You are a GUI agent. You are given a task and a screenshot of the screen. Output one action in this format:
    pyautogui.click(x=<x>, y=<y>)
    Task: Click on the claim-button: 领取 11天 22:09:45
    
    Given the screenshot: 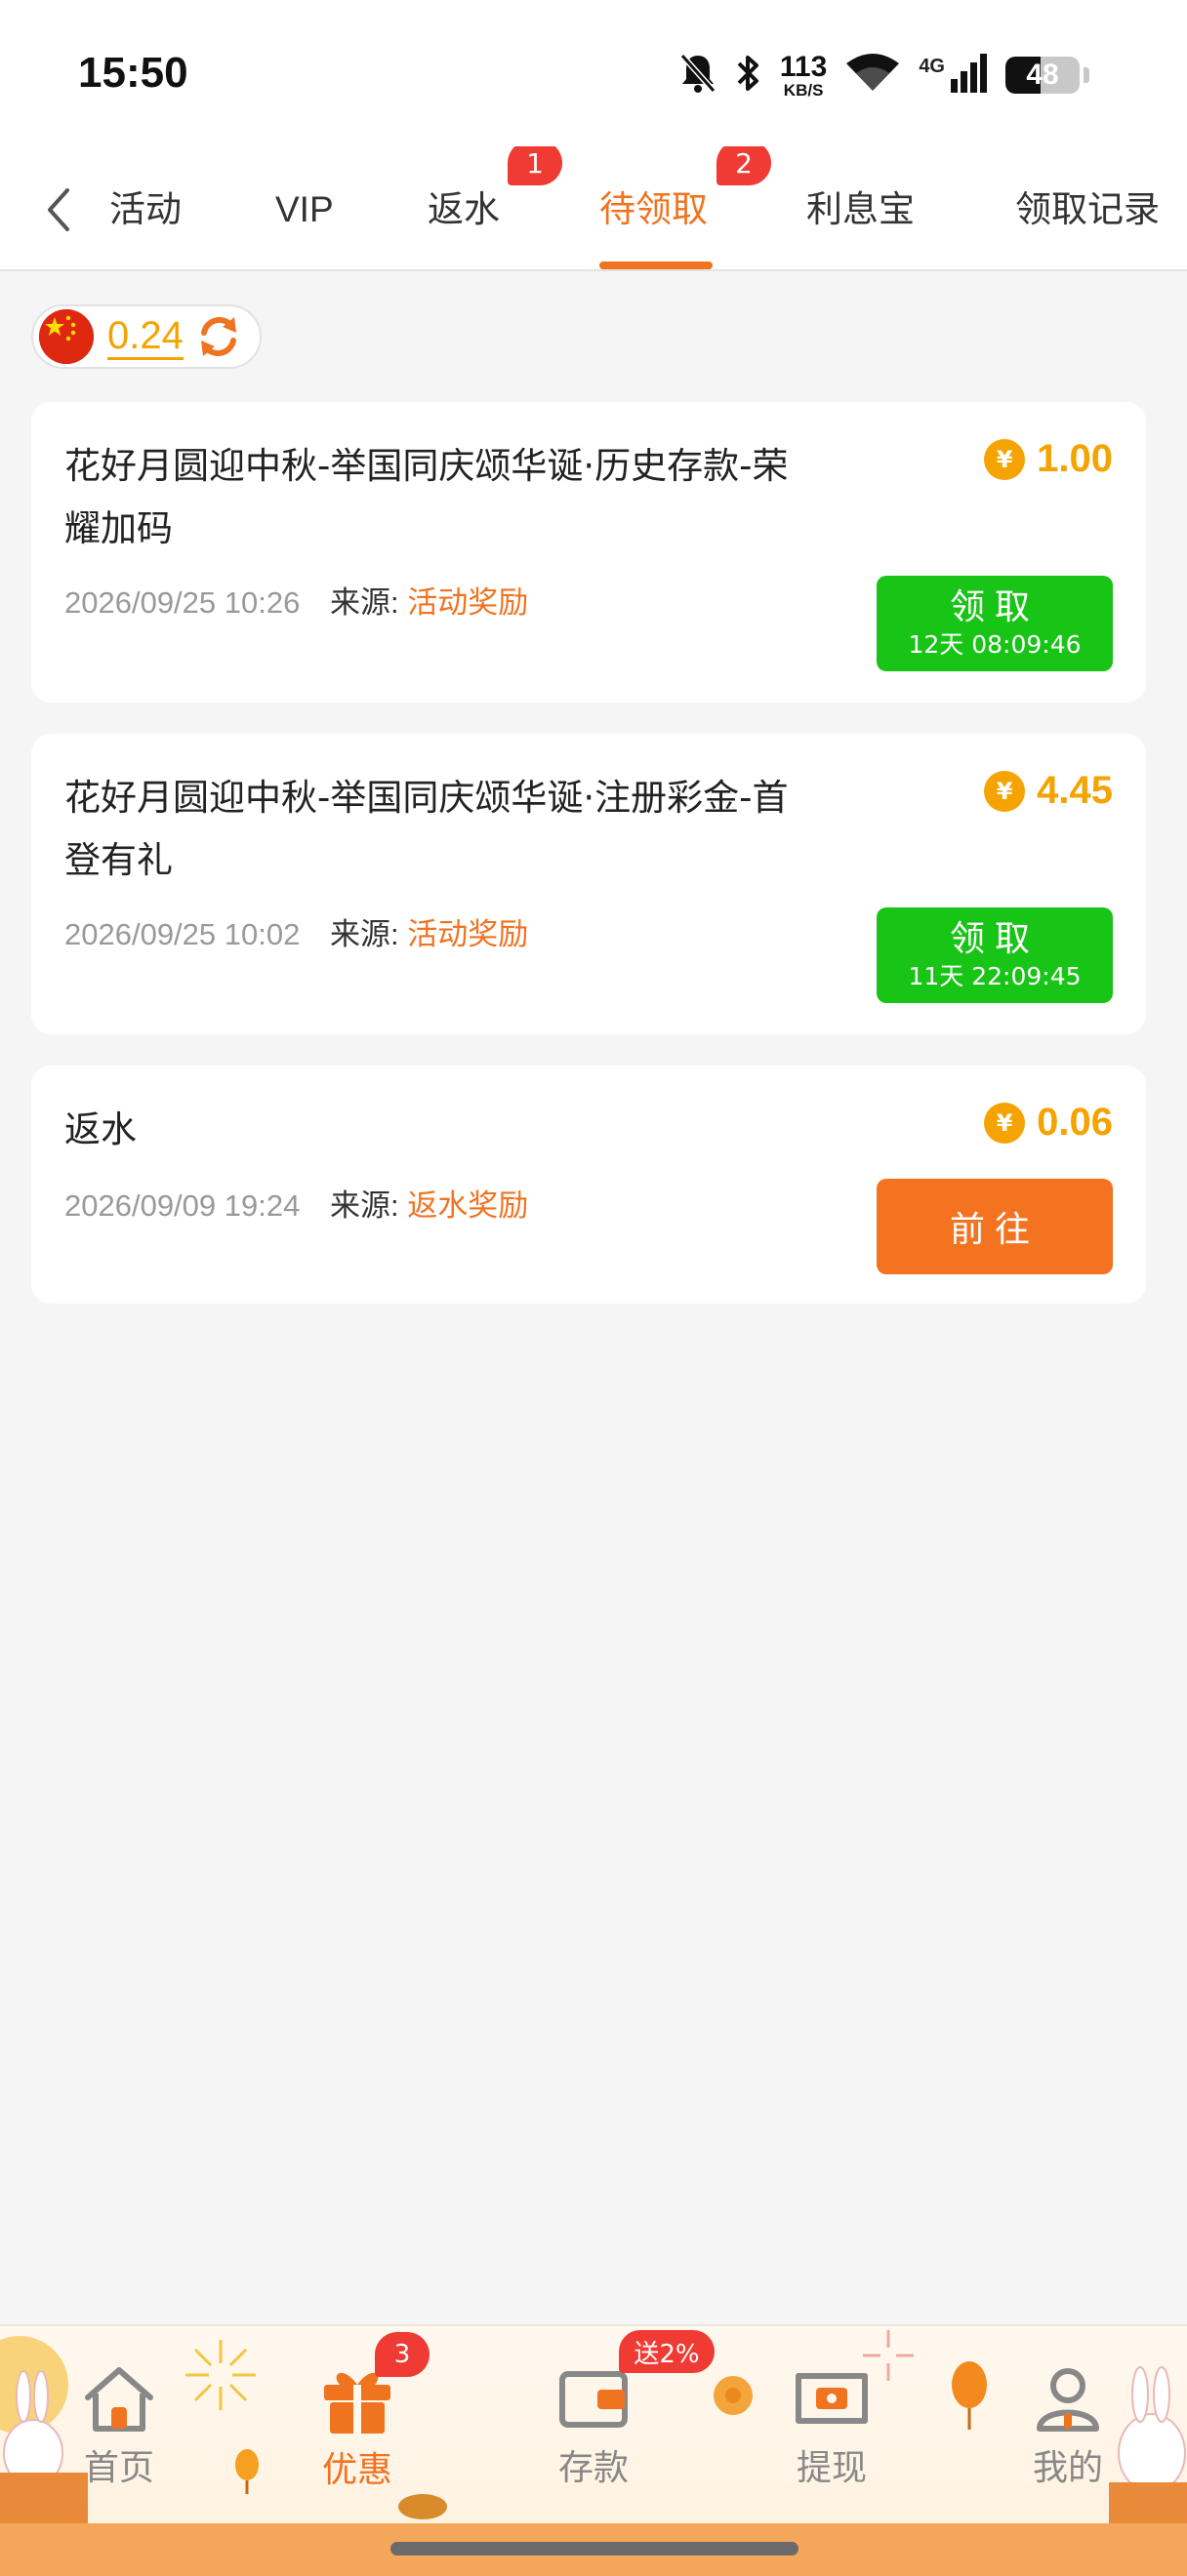 What is the action you would take?
    pyautogui.click(x=995, y=955)
    